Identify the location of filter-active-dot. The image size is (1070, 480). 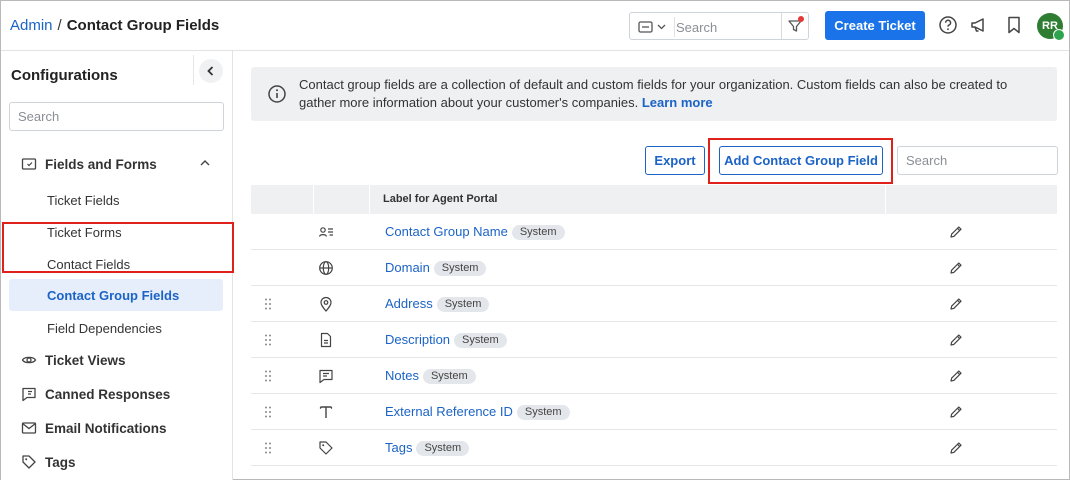
(801, 19).